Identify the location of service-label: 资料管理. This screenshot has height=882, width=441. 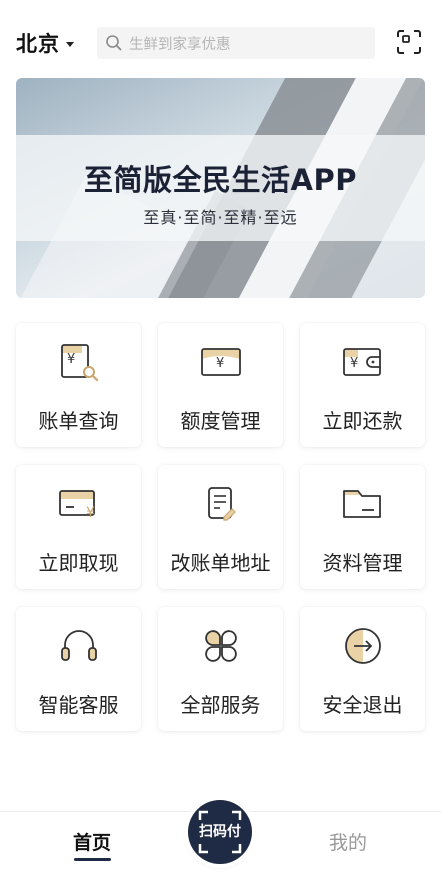
(362, 563).